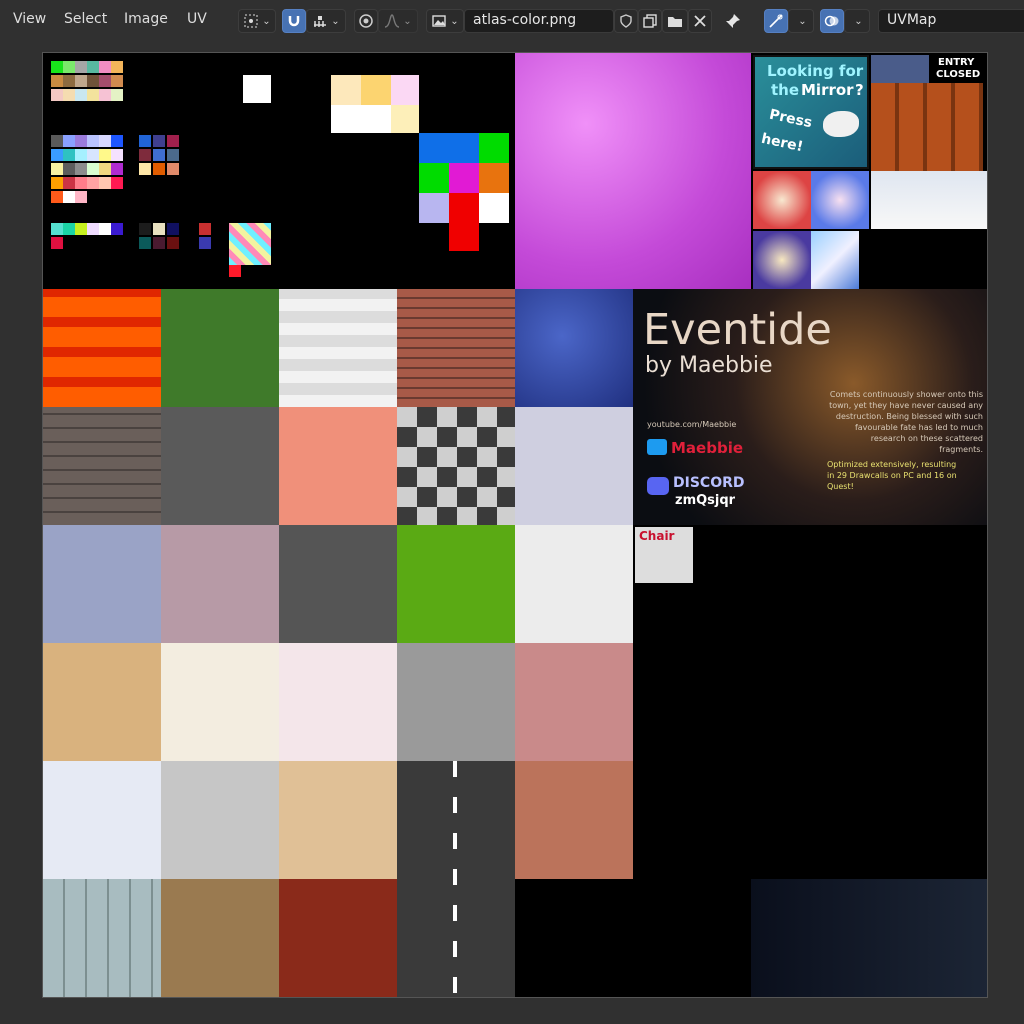 The height and width of the screenshot is (1024, 1024). Describe the element at coordinates (257, 21) in the screenshot. I see `pivot-point-dropdown: ⌄` at that location.